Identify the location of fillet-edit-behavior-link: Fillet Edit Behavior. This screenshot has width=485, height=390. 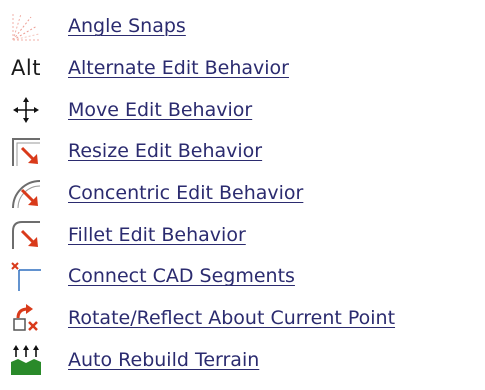
(157, 235).